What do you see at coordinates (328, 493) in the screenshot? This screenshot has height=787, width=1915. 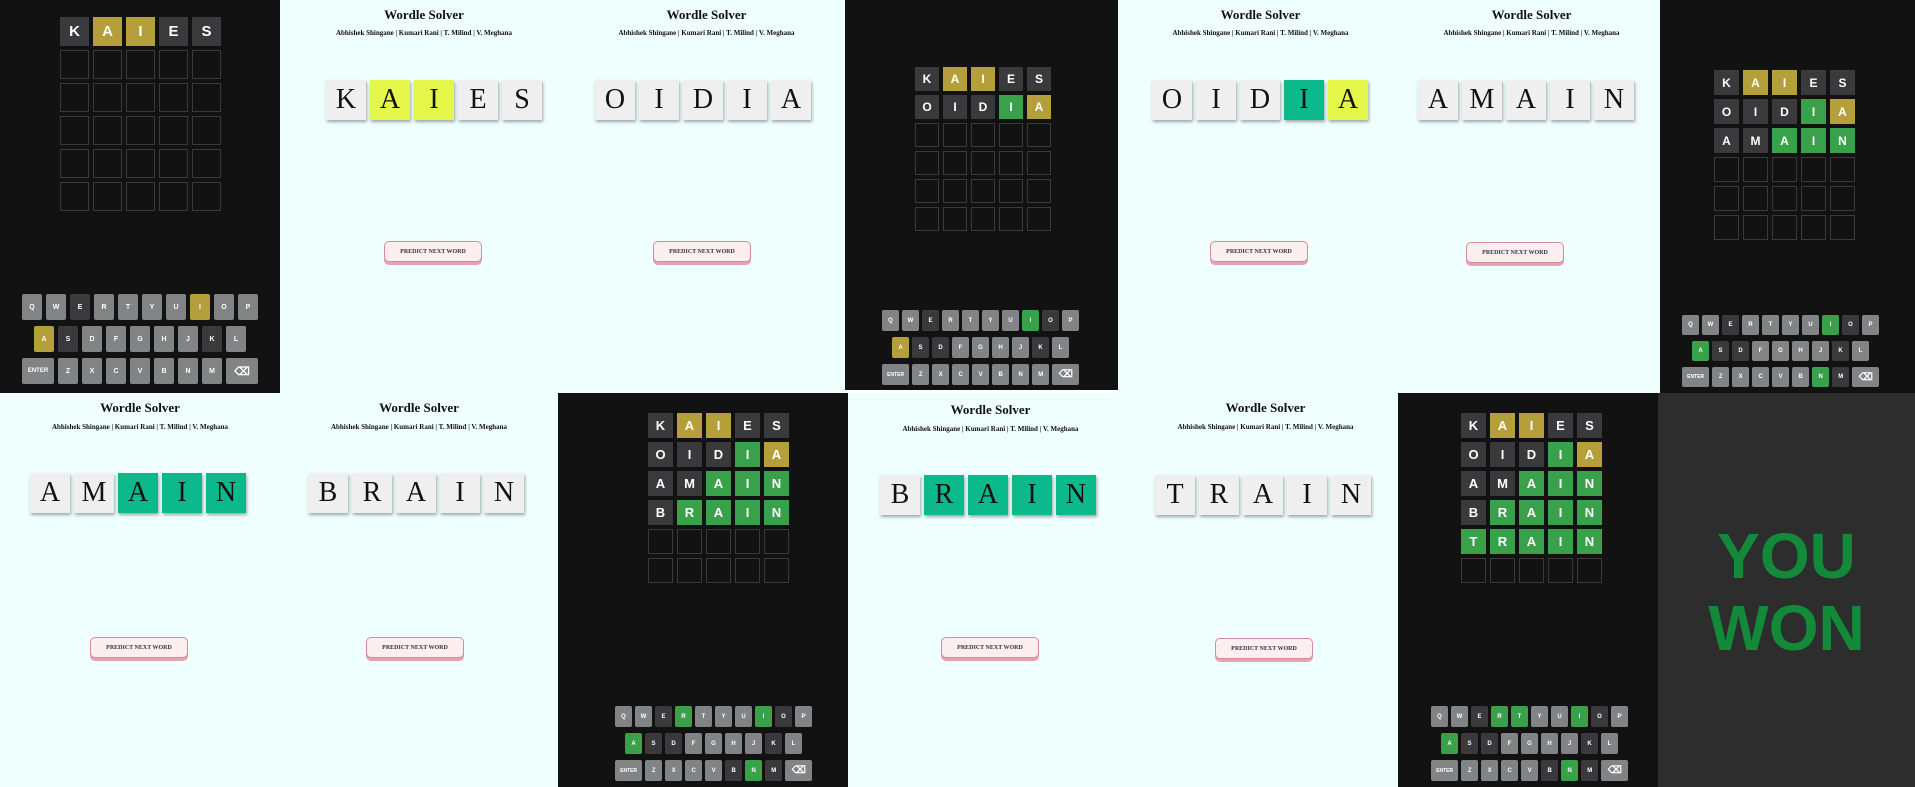 I see `word-letter-tile: B` at bounding box center [328, 493].